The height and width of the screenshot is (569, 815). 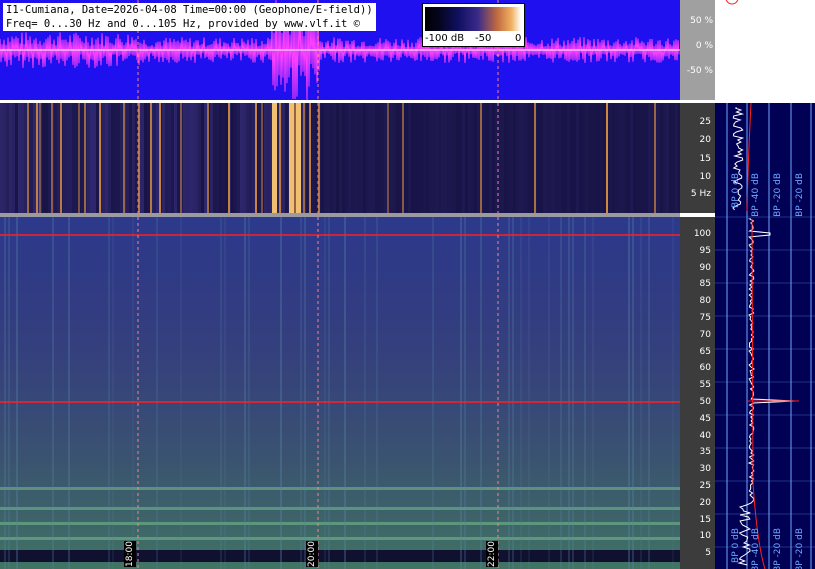 I want to click on freq-unit-label: 5 Hz, so click(x=700, y=194).